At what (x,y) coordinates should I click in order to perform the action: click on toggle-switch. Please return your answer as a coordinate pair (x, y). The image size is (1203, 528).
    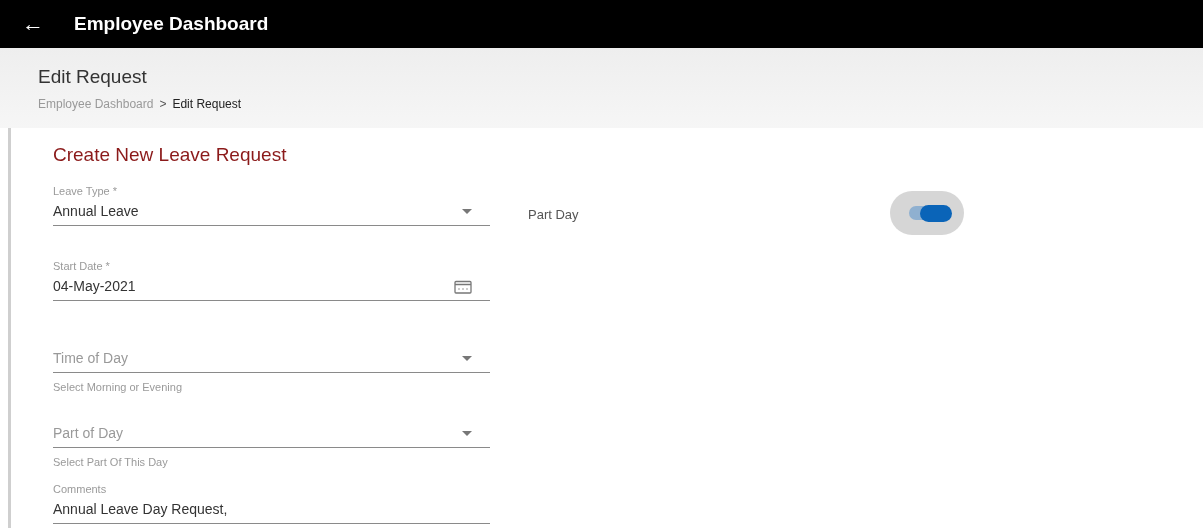
    Looking at the image, I should click on (927, 213).